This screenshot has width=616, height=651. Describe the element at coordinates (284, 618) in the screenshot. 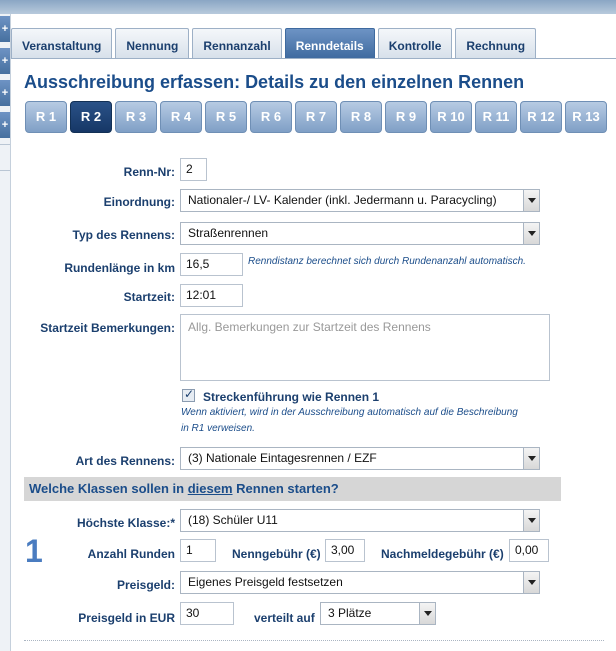

I see `verteilt-label: verteilt auf` at that location.